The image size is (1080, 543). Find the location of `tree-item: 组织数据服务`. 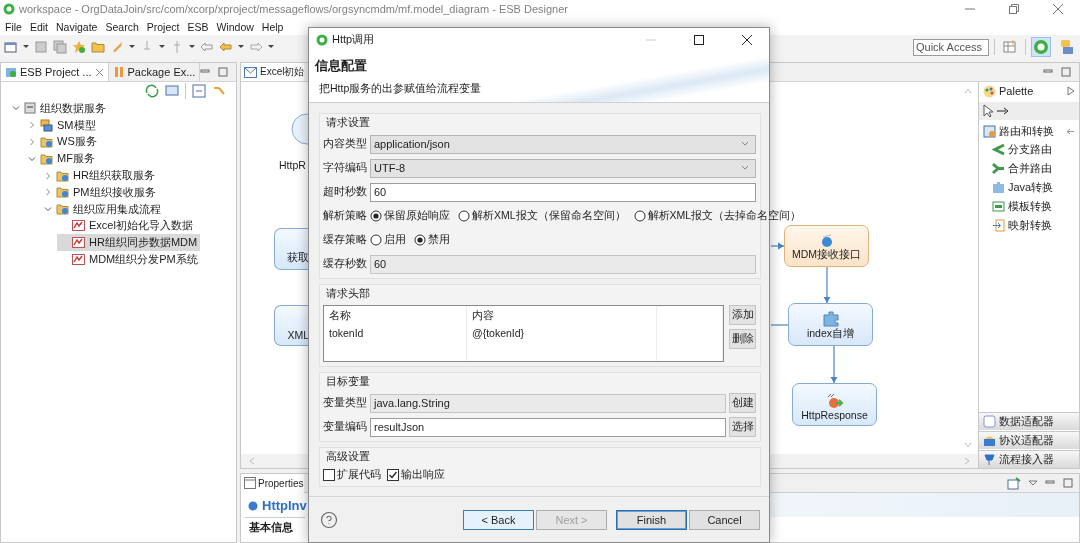

tree-item: 组织数据服务 is located at coordinates (59, 108).